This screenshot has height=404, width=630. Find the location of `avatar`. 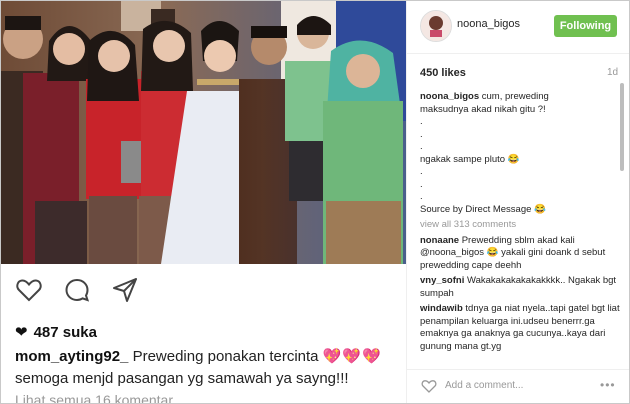

avatar is located at coordinates (436, 26).